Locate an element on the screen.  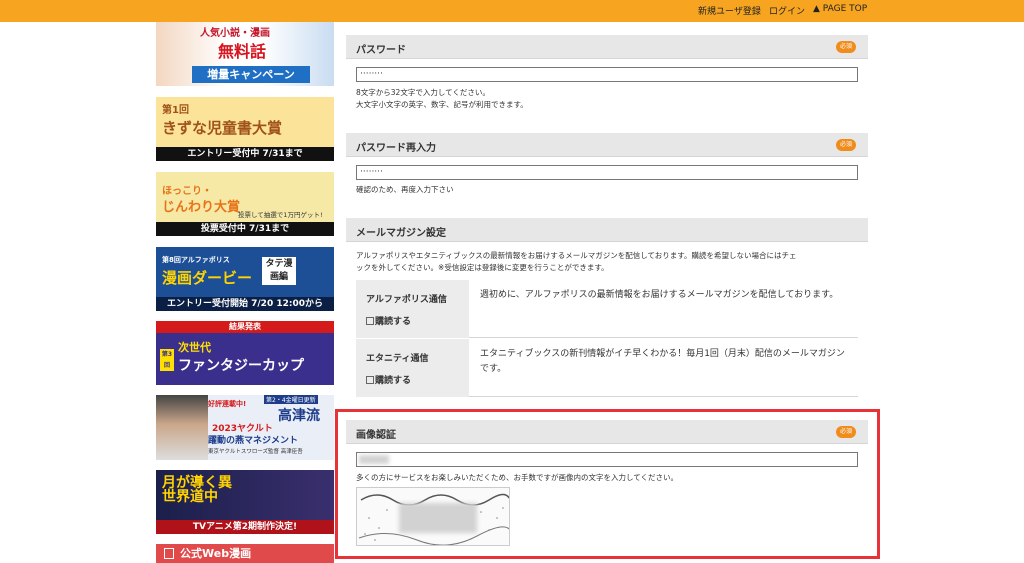
page-top-link: ▲ PAGE TOP is located at coordinates (840, 9).